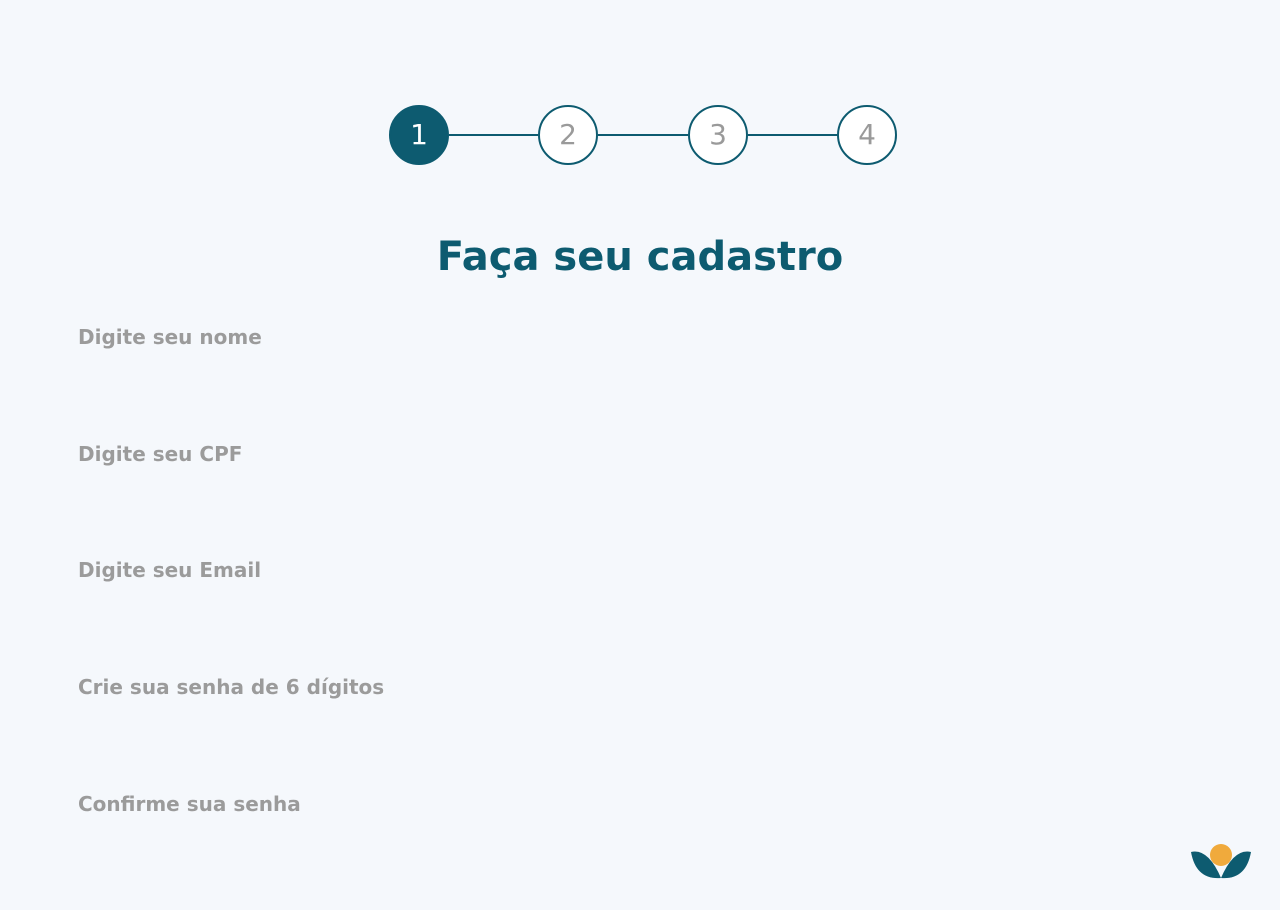  What do you see at coordinates (1221, 855) in the screenshot?
I see `logo-sun` at bounding box center [1221, 855].